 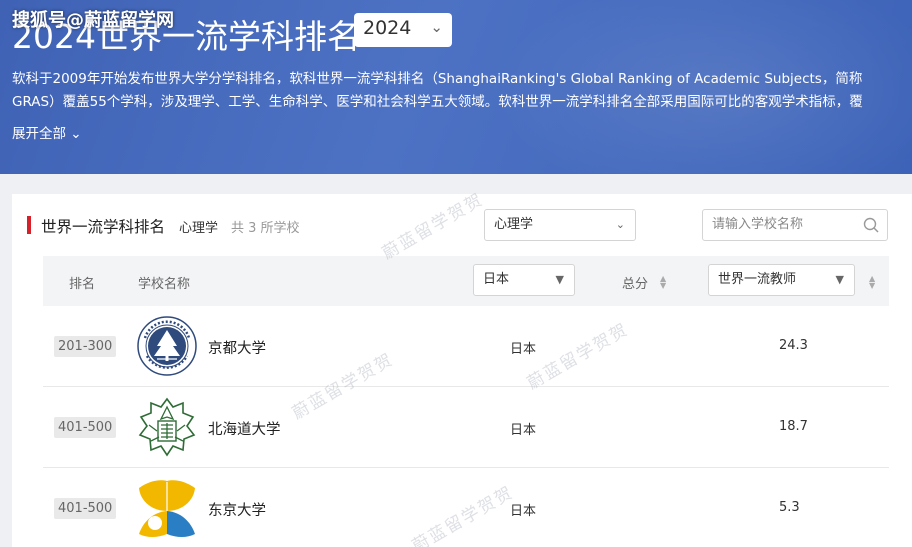 I want to click on tokyo-university-logo-icon, so click(x=167, y=508).